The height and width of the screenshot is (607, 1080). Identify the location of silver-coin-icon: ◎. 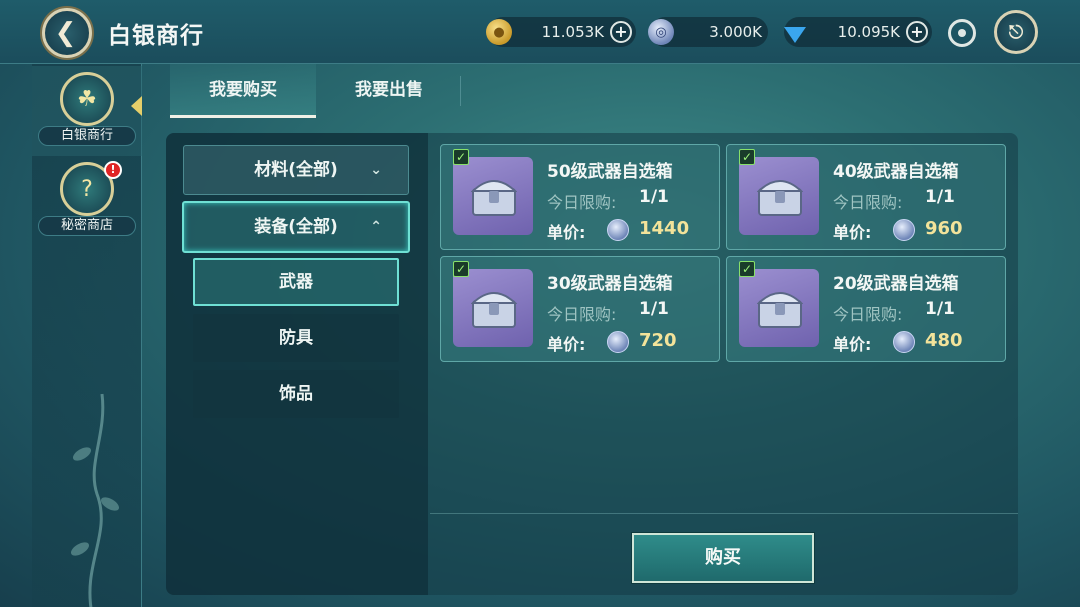
(661, 32).